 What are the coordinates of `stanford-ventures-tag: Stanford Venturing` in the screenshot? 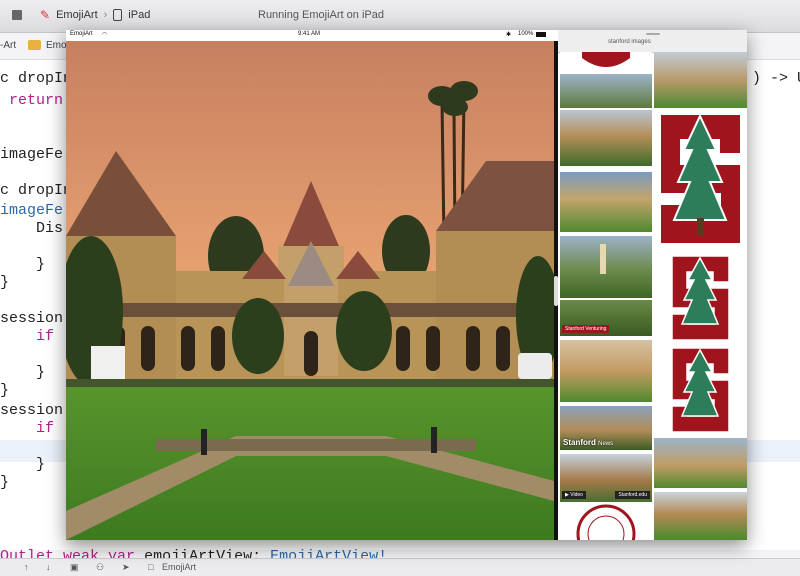 It's located at (586, 329).